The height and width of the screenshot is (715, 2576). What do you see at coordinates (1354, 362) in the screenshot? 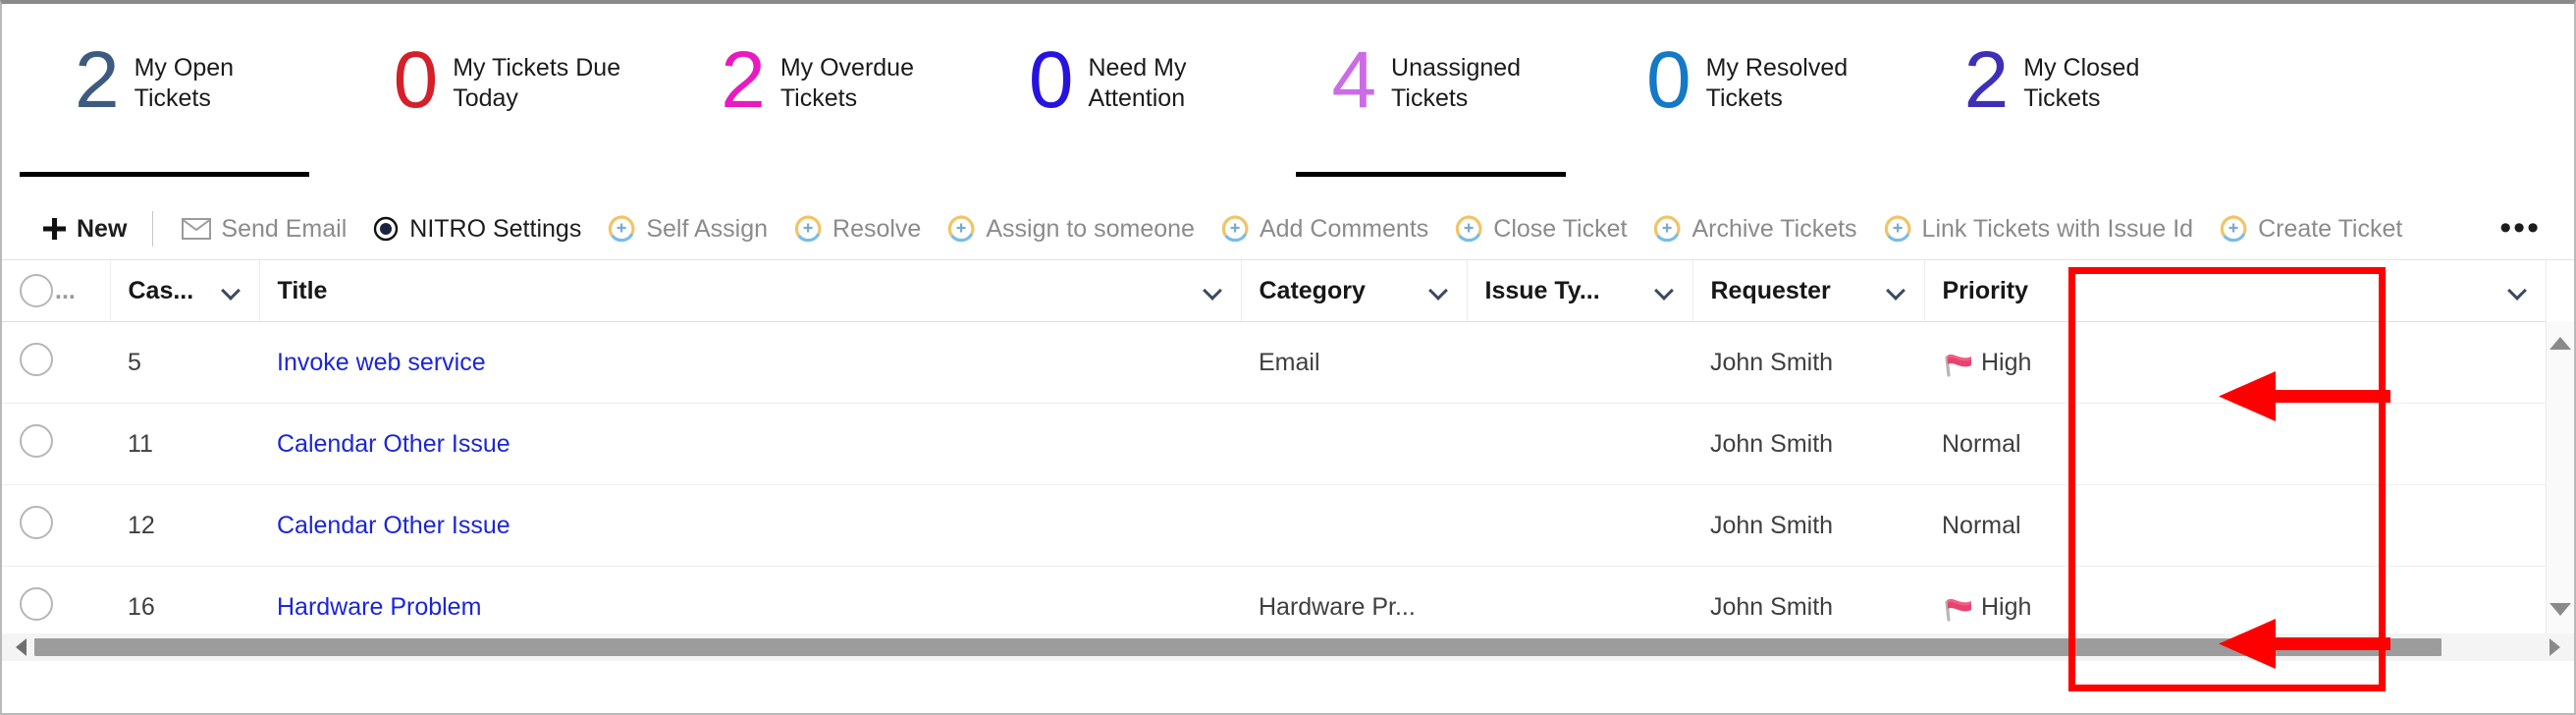
I see `cell-category: Email` at bounding box center [1354, 362].